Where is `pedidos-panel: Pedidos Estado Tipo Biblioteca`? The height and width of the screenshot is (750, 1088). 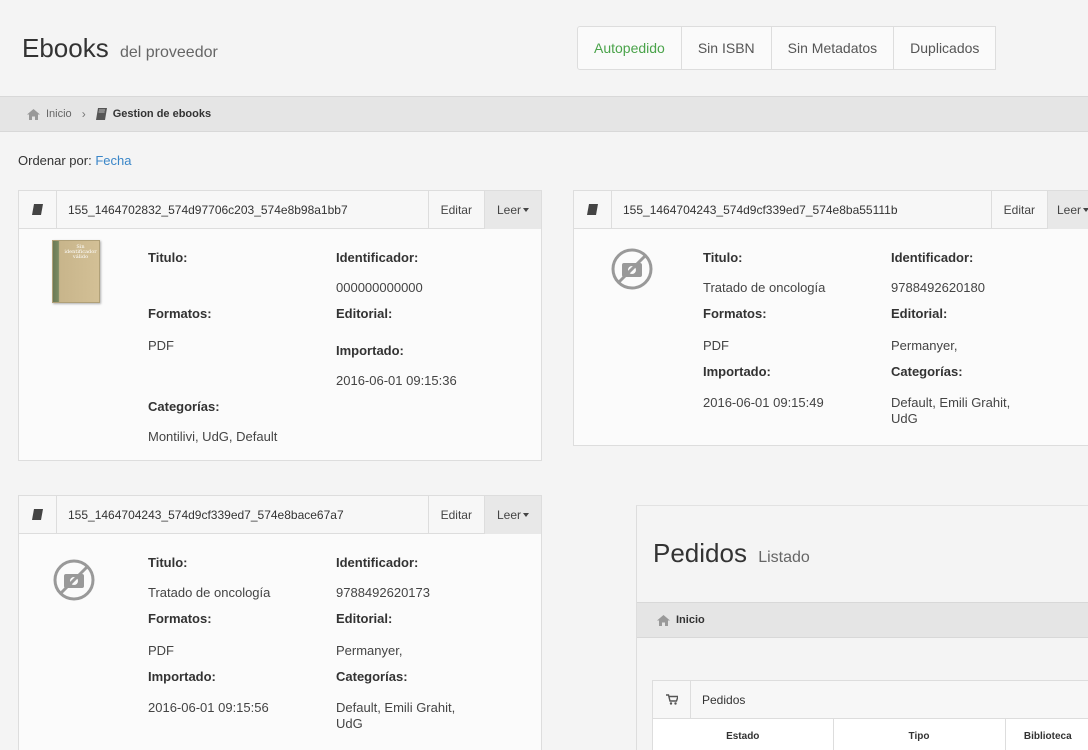 pedidos-panel: Pedidos Estado Tipo Biblioteca is located at coordinates (870, 715).